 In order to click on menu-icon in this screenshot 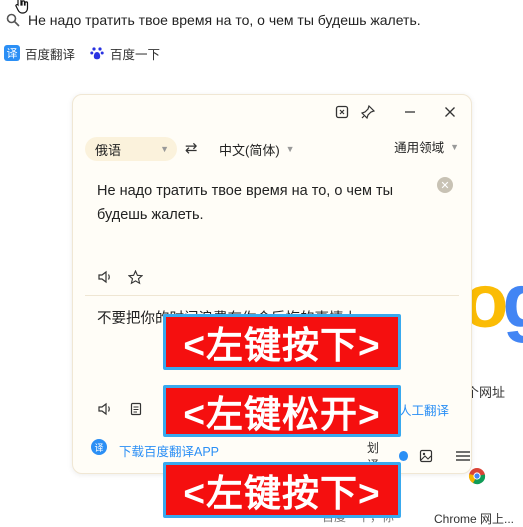, I will do `click(463, 456)`.